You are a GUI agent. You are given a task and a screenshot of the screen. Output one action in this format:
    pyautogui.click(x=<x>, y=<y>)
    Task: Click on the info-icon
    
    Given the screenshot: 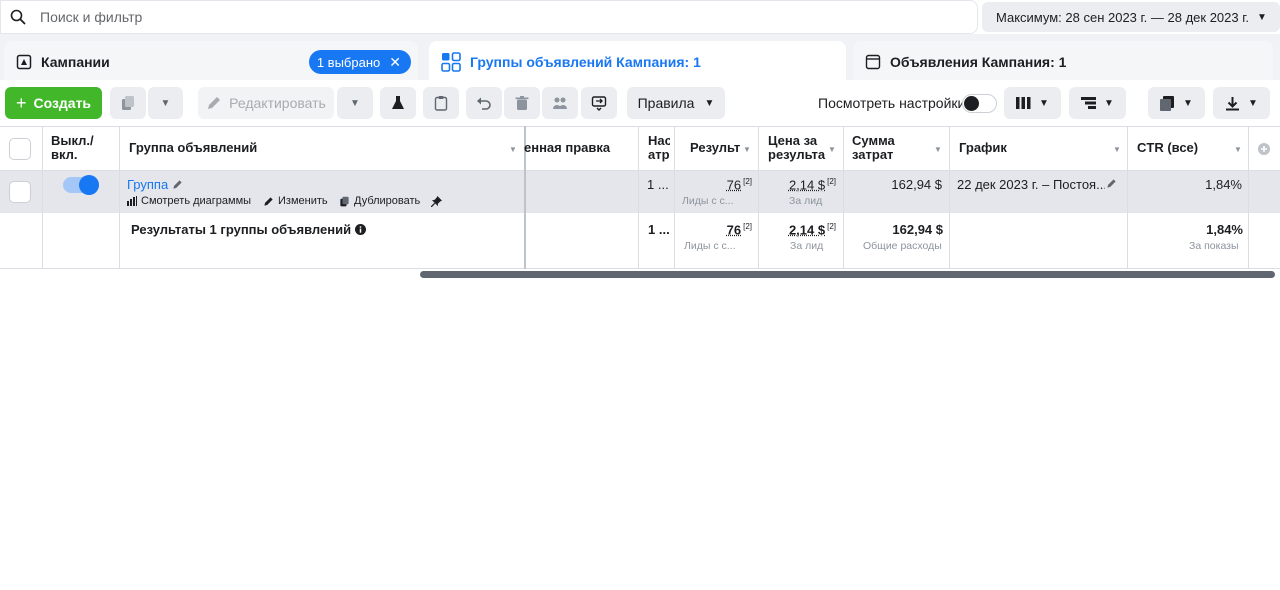 What is the action you would take?
    pyautogui.click(x=361, y=229)
    